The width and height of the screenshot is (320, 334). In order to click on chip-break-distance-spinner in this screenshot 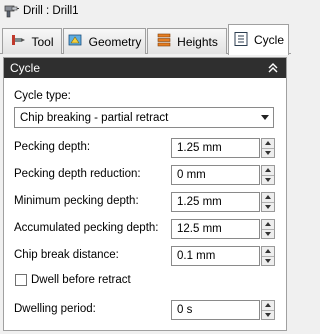, I will do `click(268, 256)`.